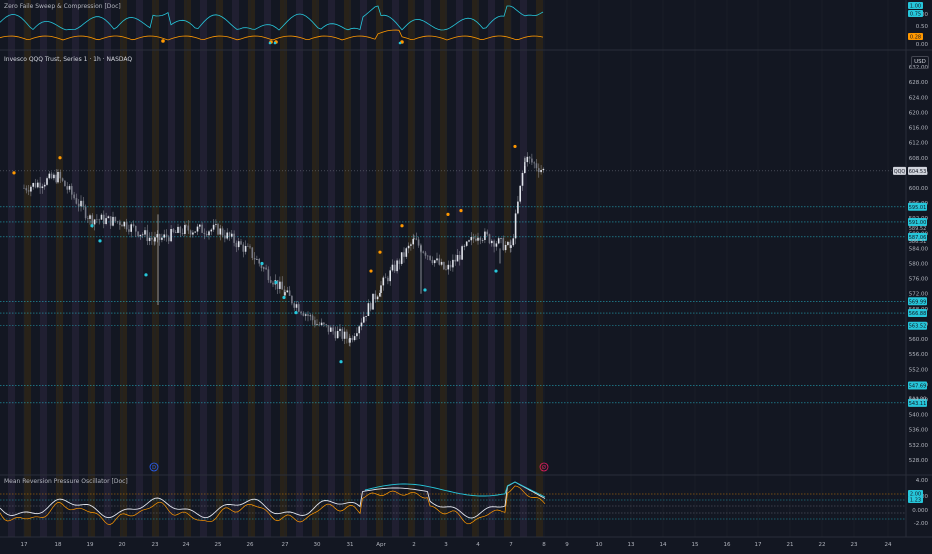 This screenshot has width=932, height=554. I want to click on price-axis-label: 580.00, so click(919, 265).